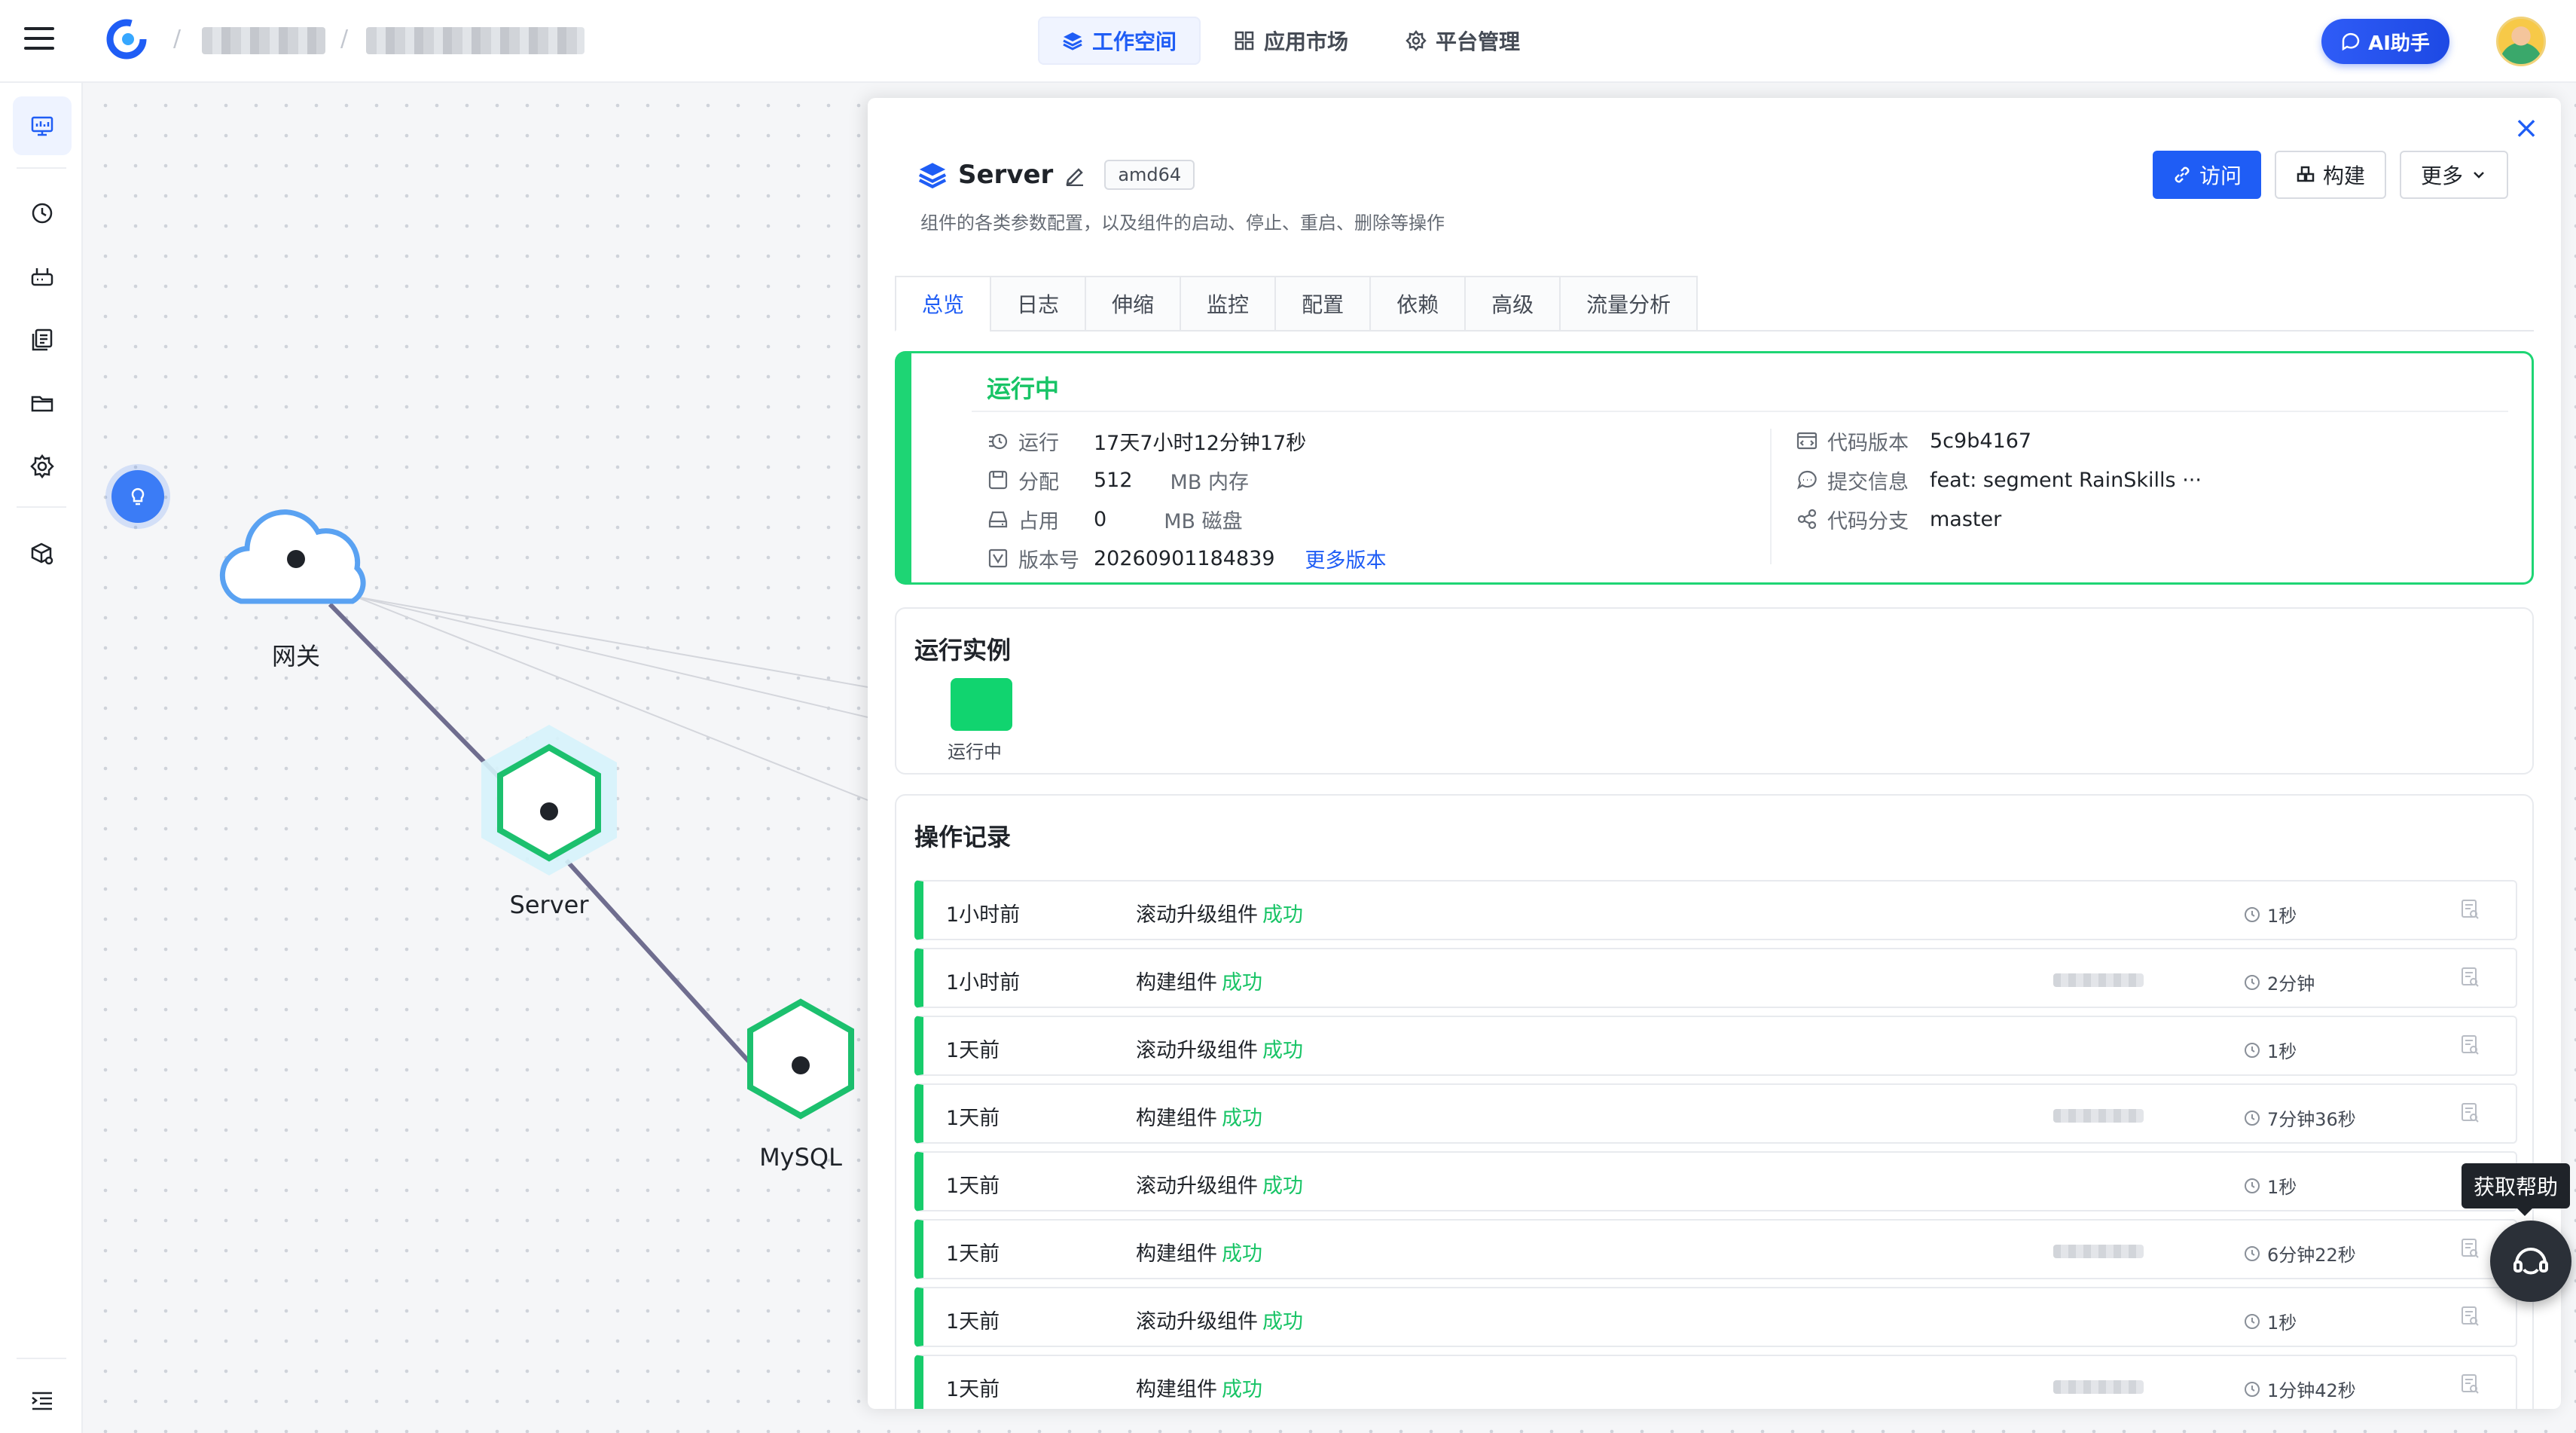  I want to click on nav-marketplace: 应用市场, so click(1291, 41).